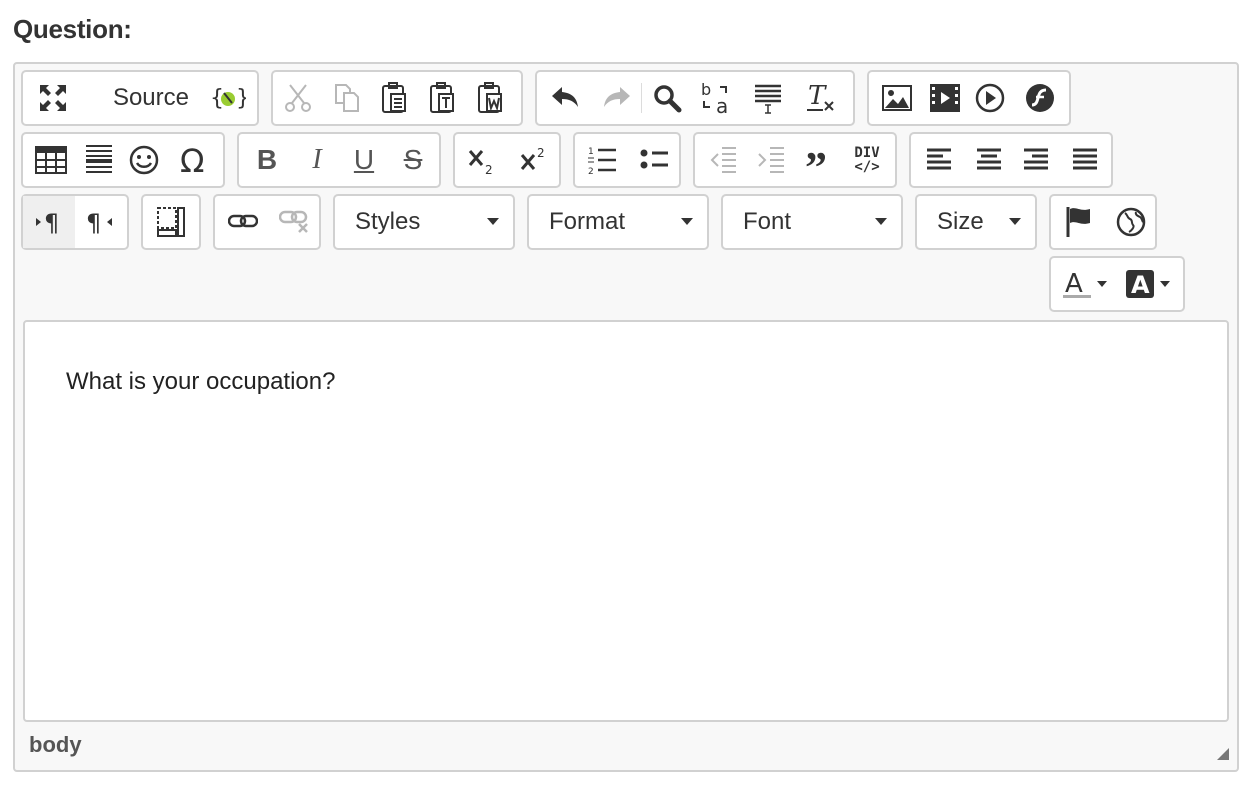 The width and height of the screenshot is (1246, 790). What do you see at coordinates (768, 98) in the screenshot?
I see `select-all-button` at bounding box center [768, 98].